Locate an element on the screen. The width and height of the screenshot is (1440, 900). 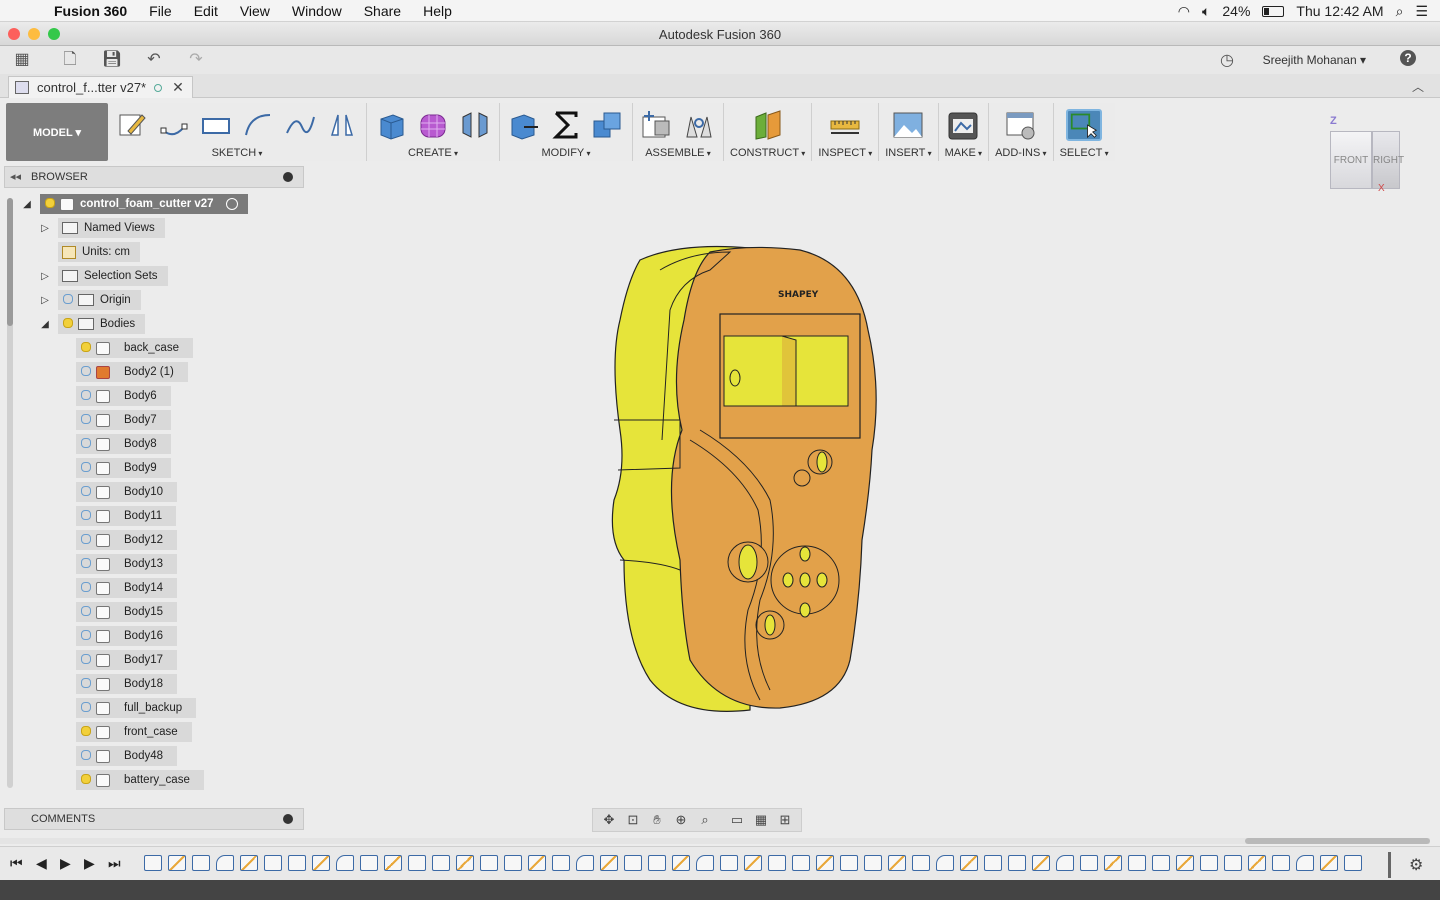
mirror-sketch-icon is located at coordinates (342, 125).